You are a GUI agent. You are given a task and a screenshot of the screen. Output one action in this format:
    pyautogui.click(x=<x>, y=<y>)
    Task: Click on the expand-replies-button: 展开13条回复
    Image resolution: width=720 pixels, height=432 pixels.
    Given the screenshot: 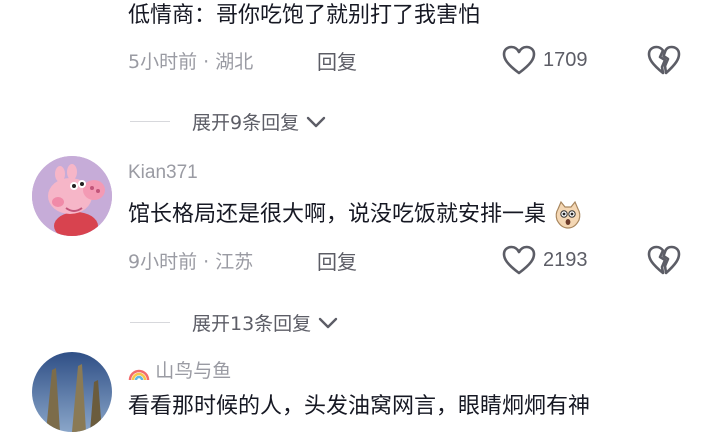 What is the action you would take?
    pyautogui.click(x=234, y=322)
    